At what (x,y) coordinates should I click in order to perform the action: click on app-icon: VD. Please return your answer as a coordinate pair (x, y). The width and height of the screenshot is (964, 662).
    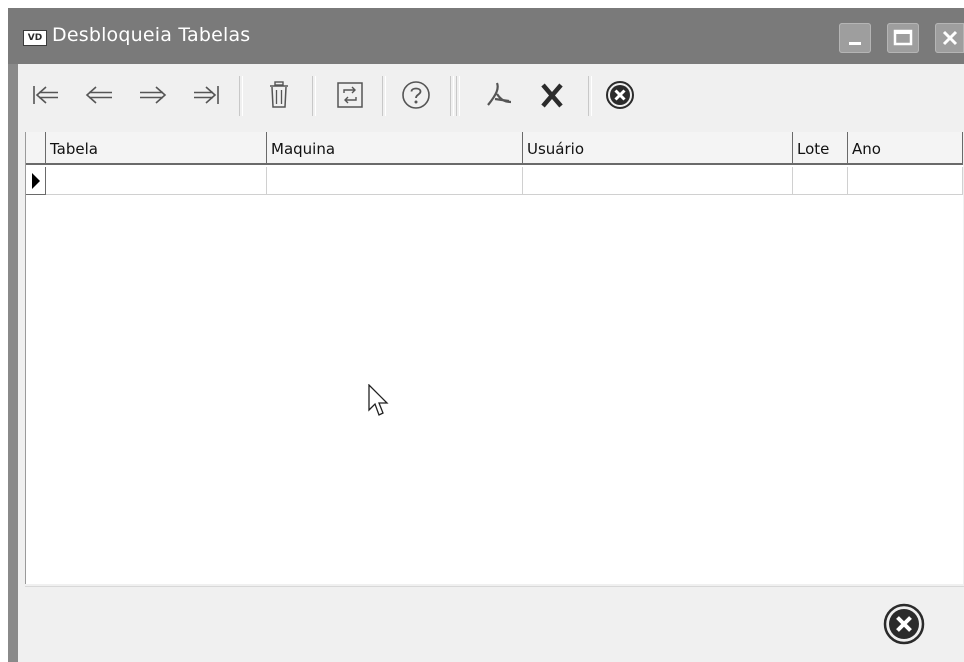
    Looking at the image, I should click on (35, 38).